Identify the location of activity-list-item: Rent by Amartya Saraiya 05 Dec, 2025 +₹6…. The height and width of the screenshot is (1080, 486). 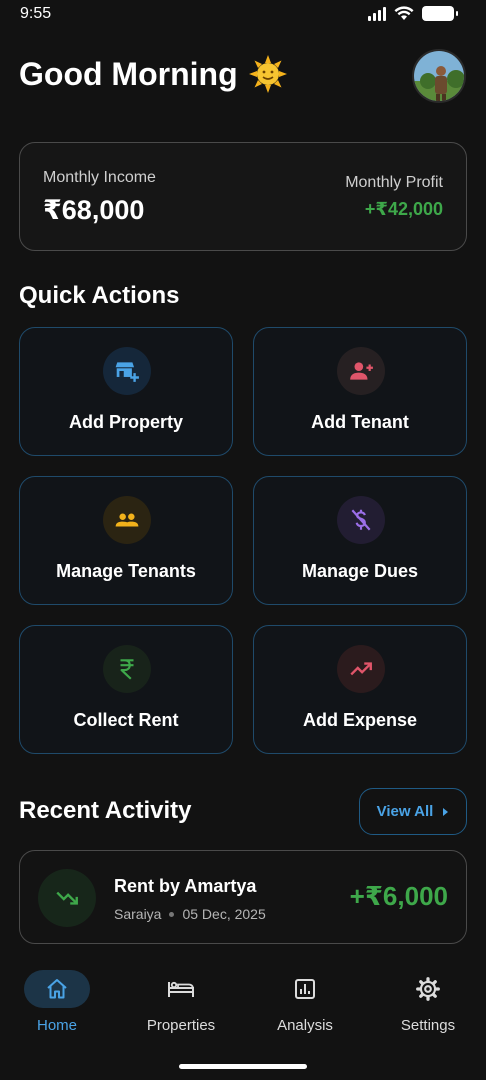
(243, 897).